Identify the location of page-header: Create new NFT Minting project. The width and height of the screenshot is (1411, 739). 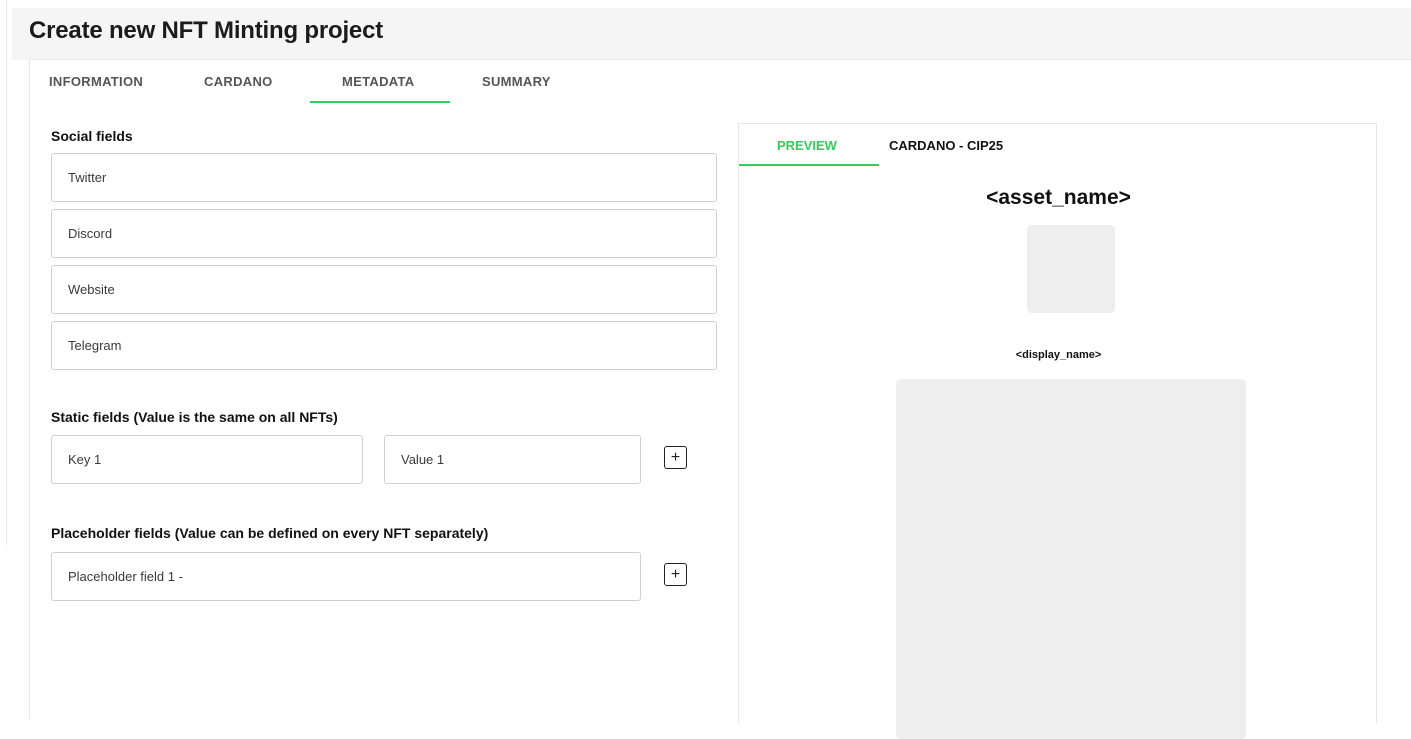
(711, 34).